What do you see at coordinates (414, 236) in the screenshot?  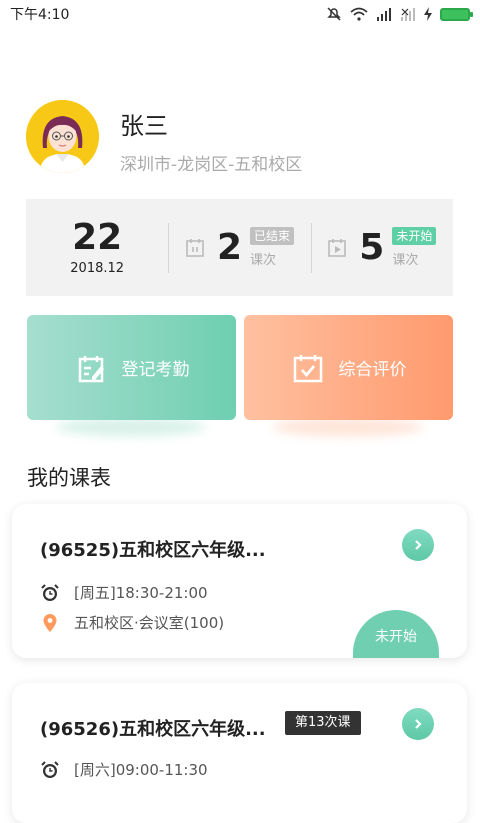 I see `pending-tag: 未开始` at bounding box center [414, 236].